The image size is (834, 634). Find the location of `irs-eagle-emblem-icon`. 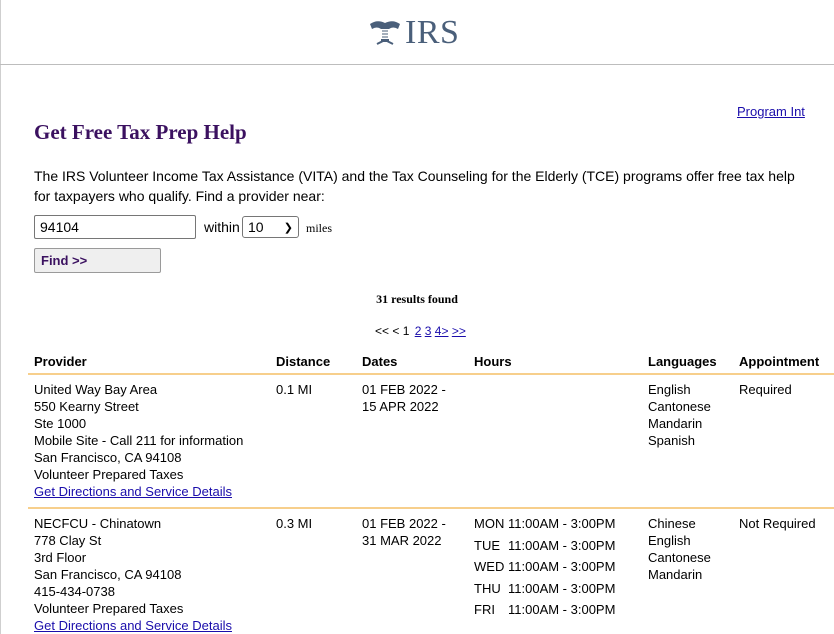

irs-eagle-emblem-icon is located at coordinates (385, 33).